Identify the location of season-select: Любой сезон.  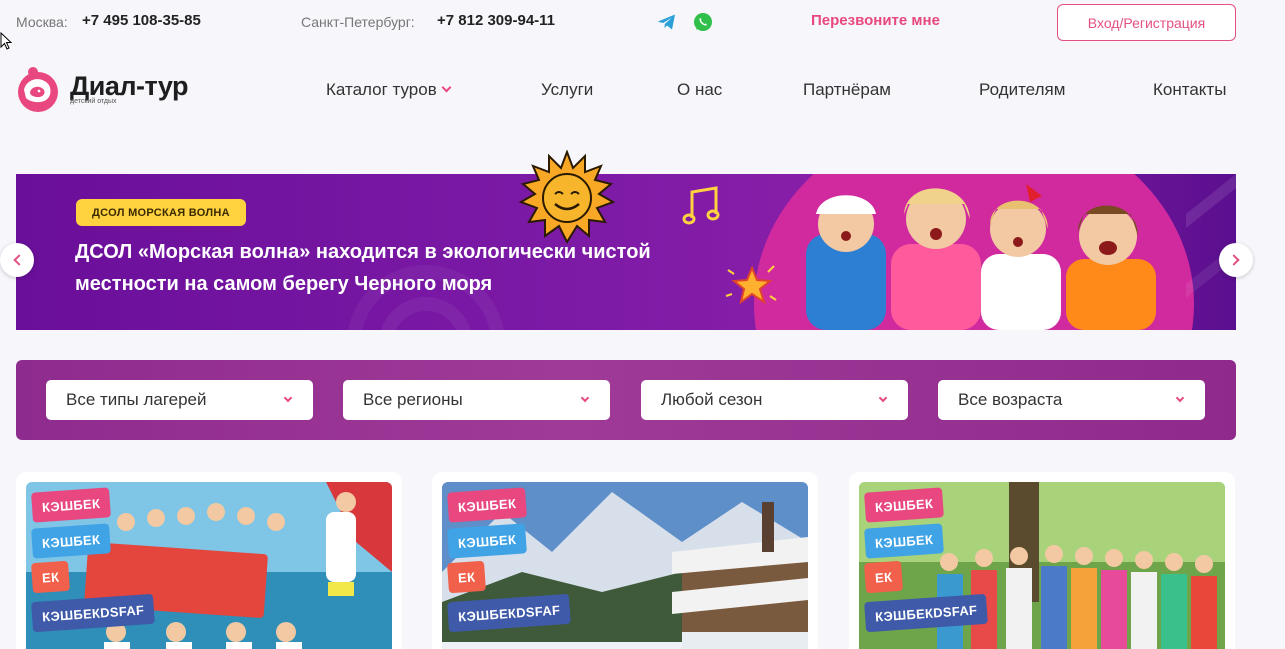
(774, 400).